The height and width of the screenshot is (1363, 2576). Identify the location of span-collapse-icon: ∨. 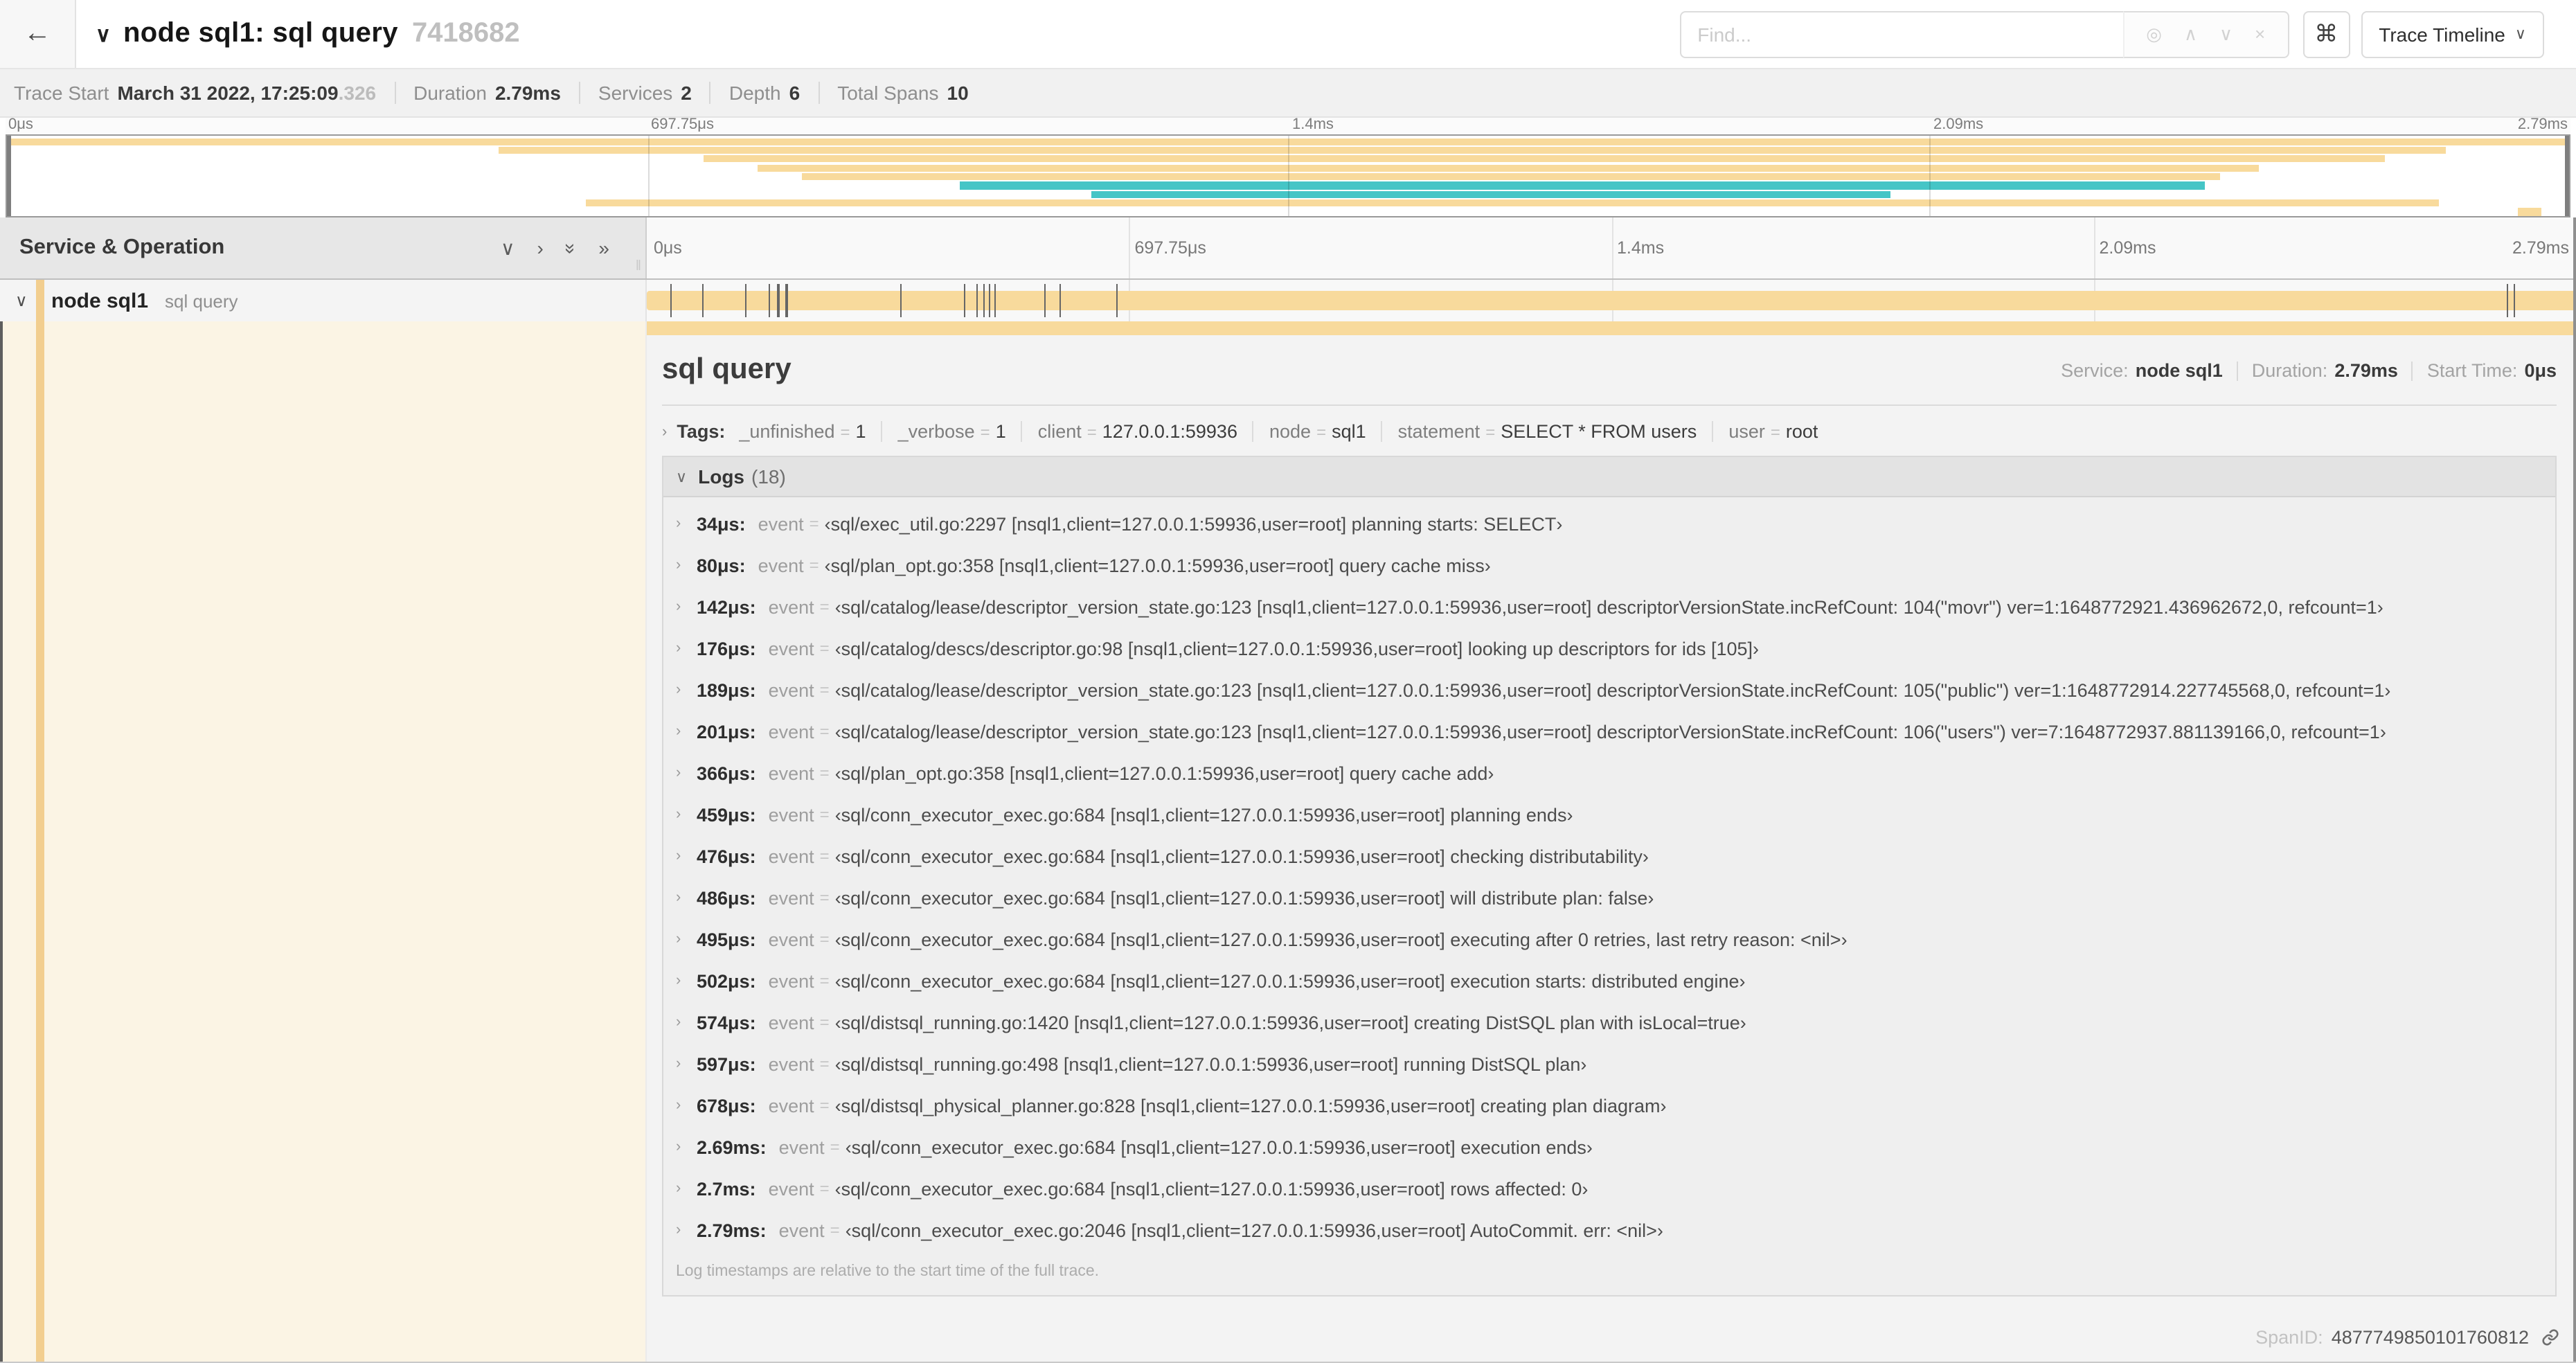
(22, 300).